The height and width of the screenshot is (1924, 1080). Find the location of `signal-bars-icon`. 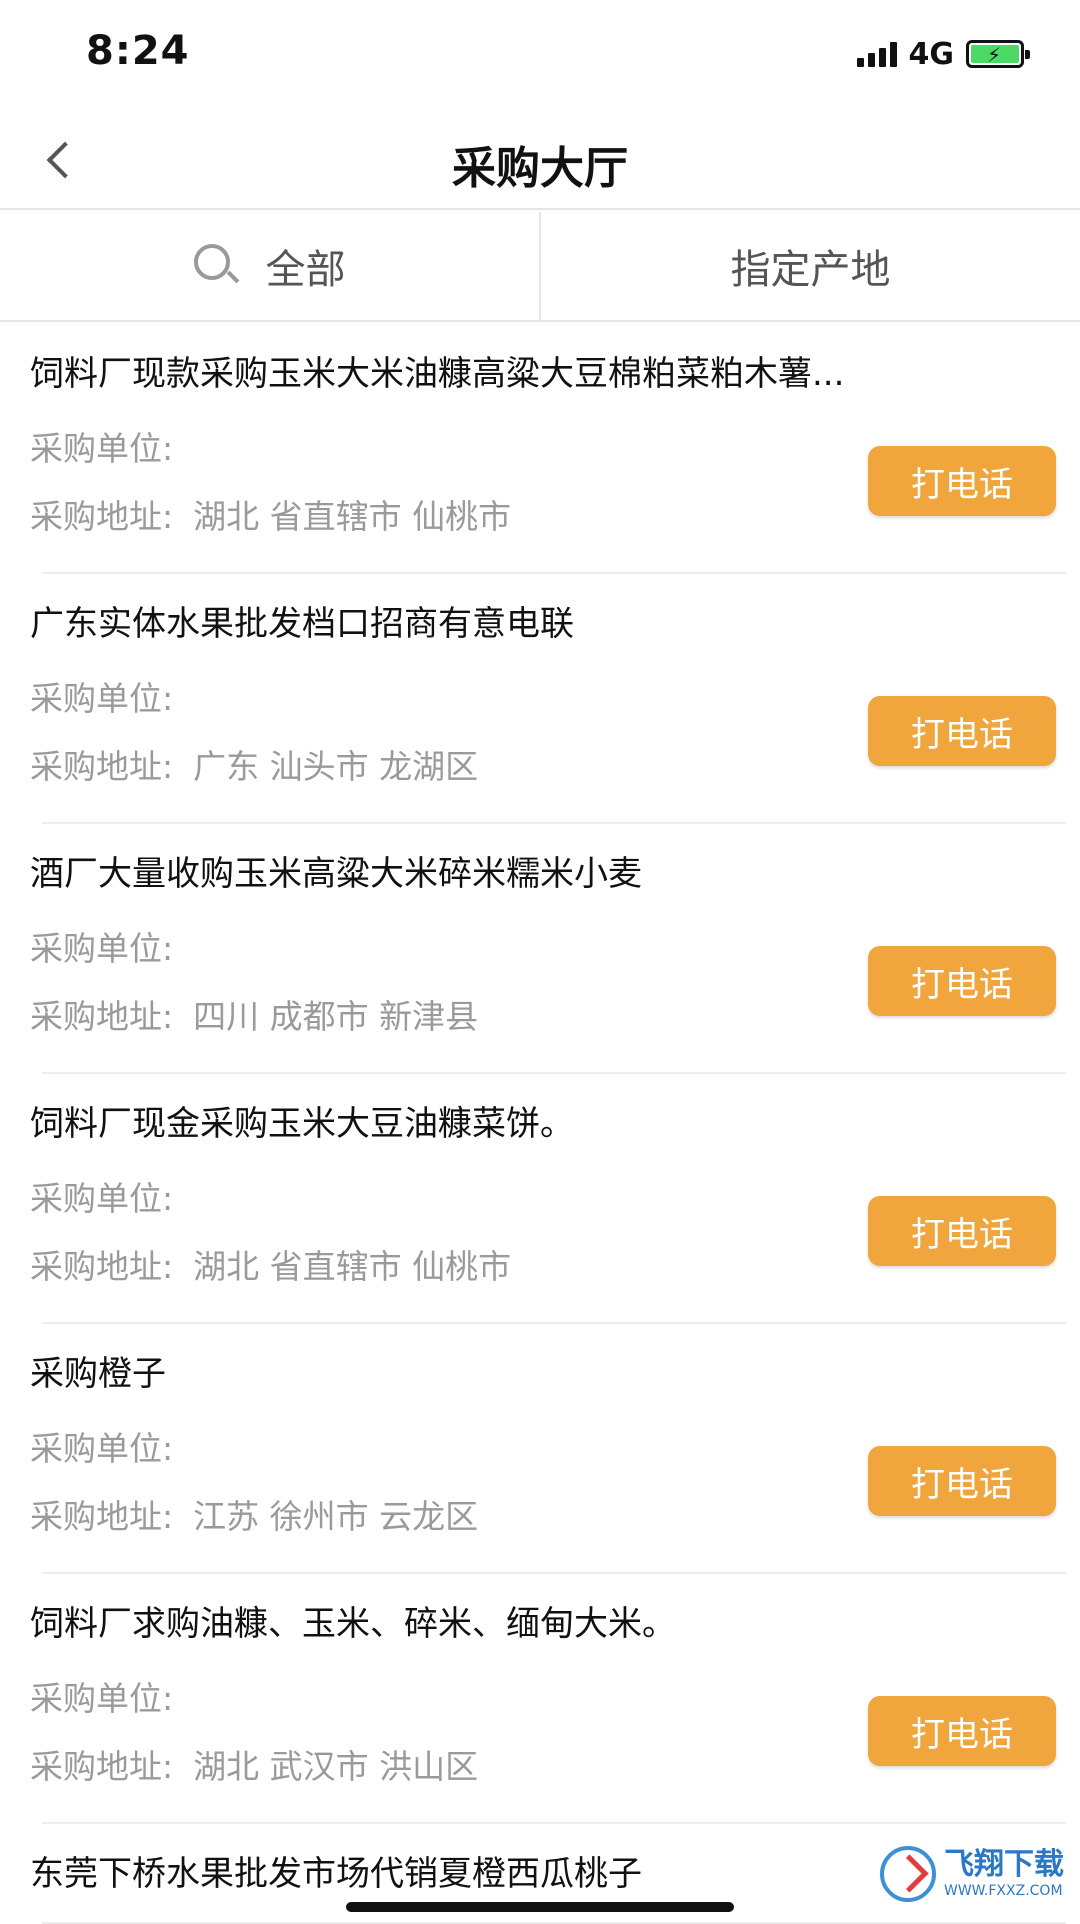

signal-bars-icon is located at coordinates (876, 54).